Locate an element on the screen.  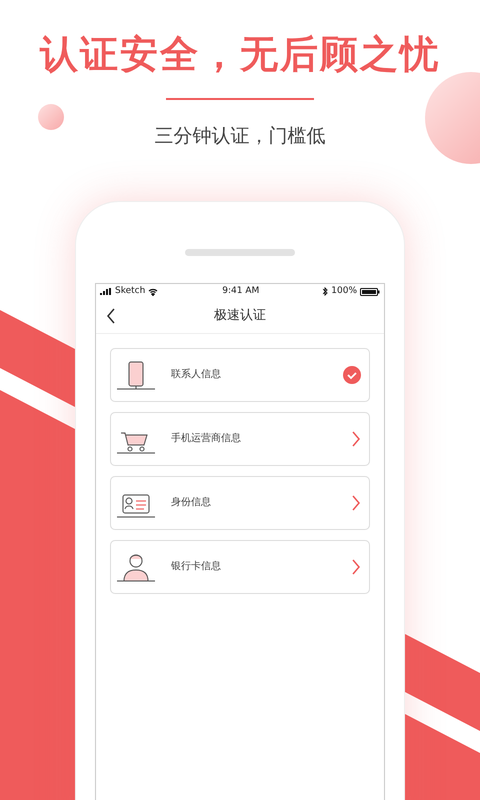
phone-icon is located at coordinates (136, 374).